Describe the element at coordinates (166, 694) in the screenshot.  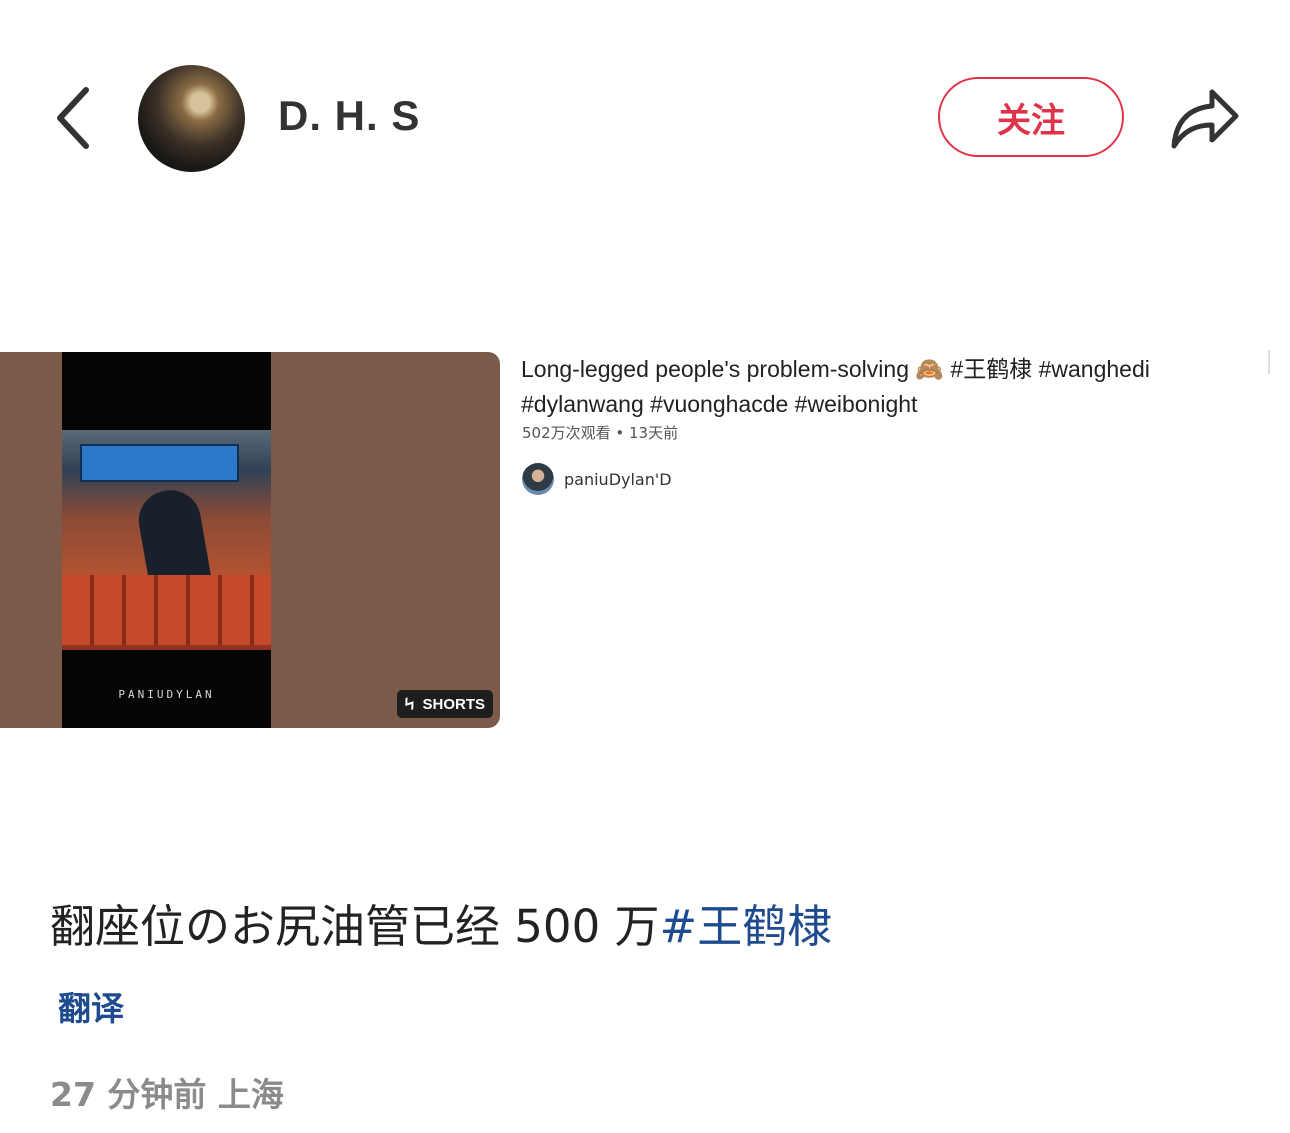
I see `video-watermark: PANIUDYLAN` at that location.